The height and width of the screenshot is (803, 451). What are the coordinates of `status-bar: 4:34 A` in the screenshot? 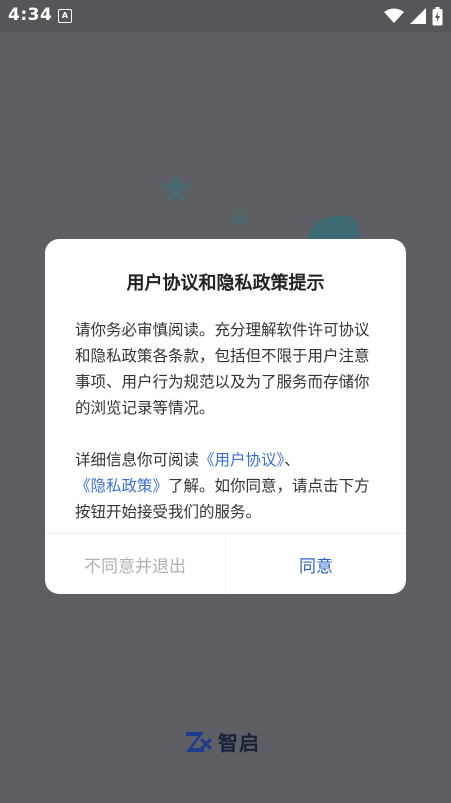 It's located at (225, 16).